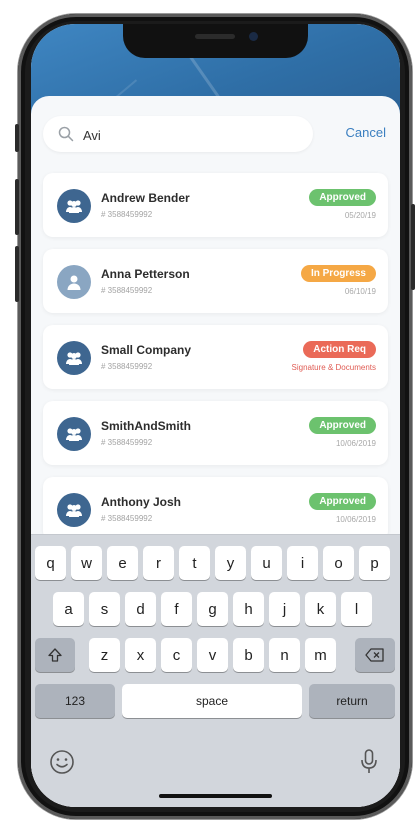 Image resolution: width=420 pixels, height=827 pixels. What do you see at coordinates (369, 762) in the screenshot?
I see `microphone-icon` at bounding box center [369, 762].